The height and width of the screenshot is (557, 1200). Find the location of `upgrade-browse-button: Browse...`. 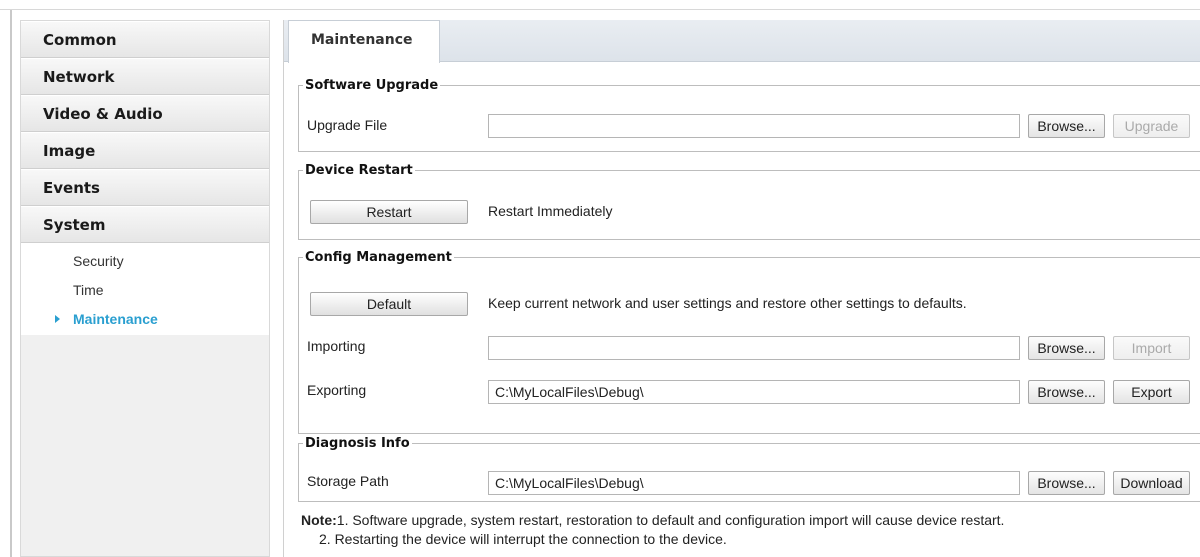

upgrade-browse-button: Browse... is located at coordinates (1066, 126).